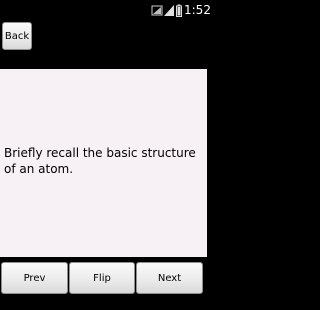 Image resolution: width=320 pixels, height=310 pixels. I want to click on prev-button: Prev, so click(34, 278).